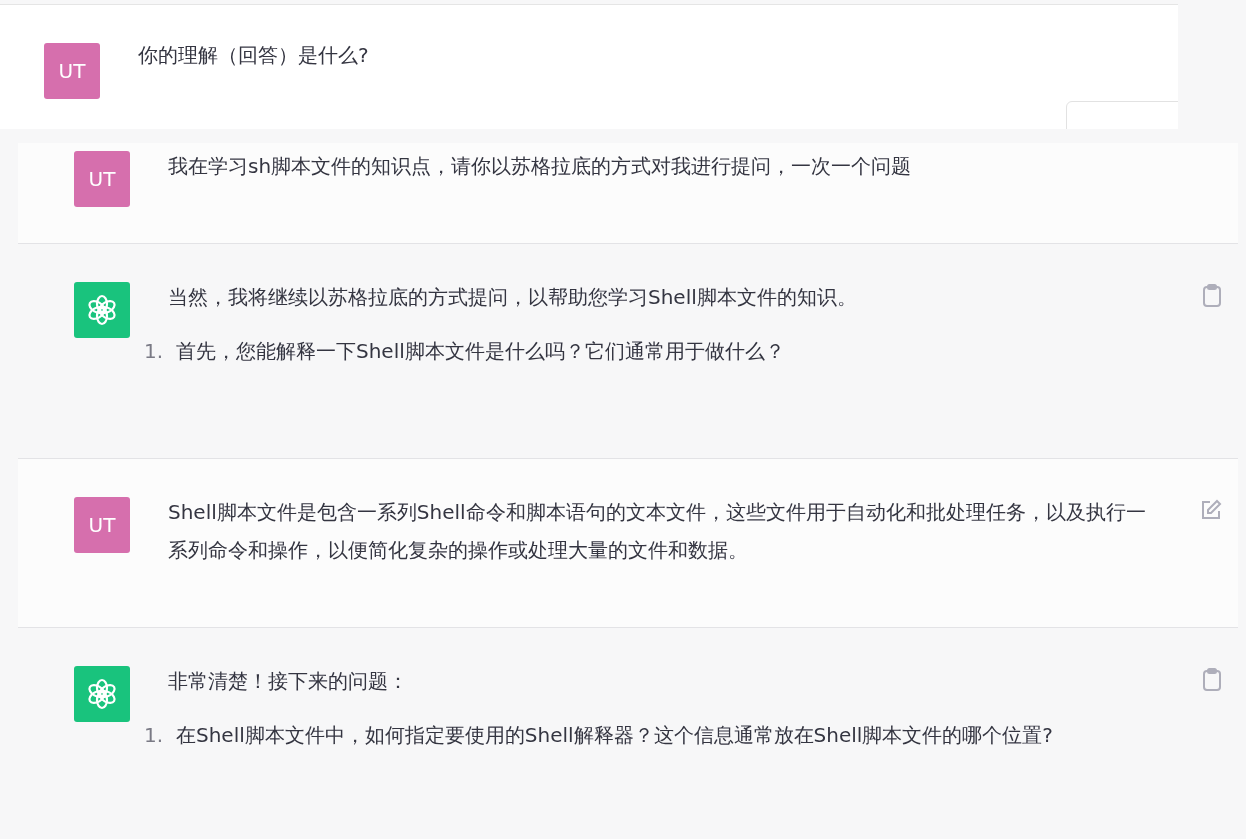 The image size is (1246, 839). I want to click on edit-icon, so click(1211, 510).